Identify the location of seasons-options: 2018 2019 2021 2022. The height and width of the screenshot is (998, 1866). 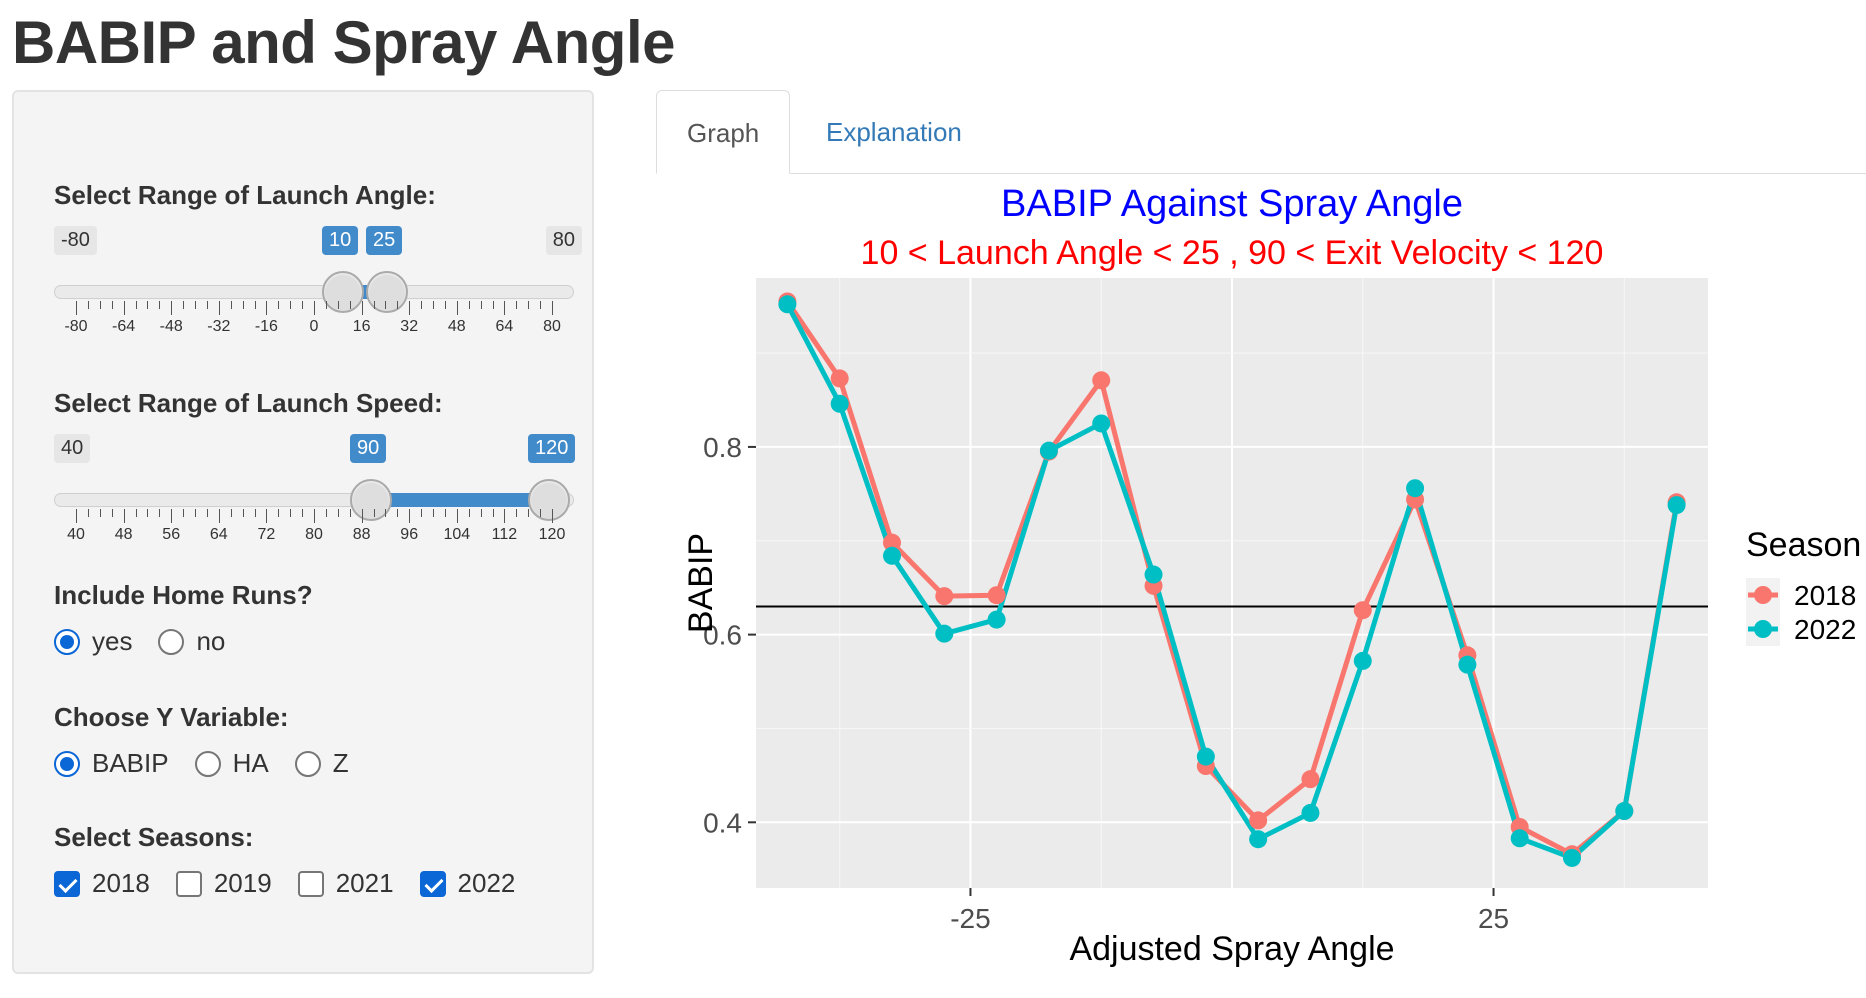
(297, 883).